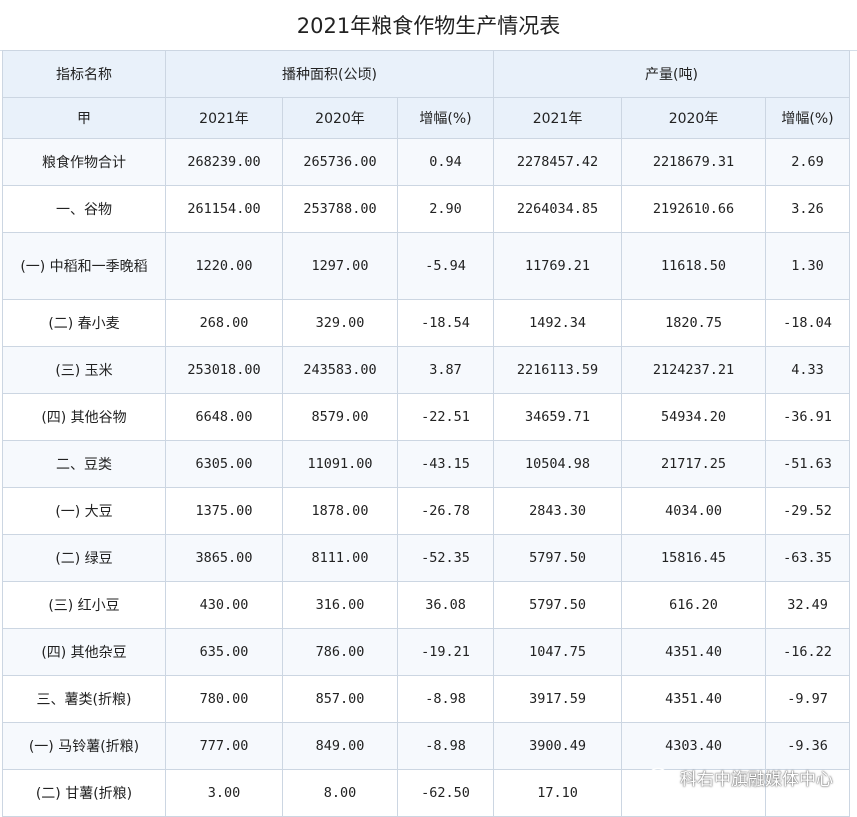 The height and width of the screenshot is (817, 857). What do you see at coordinates (808, 699) in the screenshot?
I see `cell-og: -9.97` at bounding box center [808, 699].